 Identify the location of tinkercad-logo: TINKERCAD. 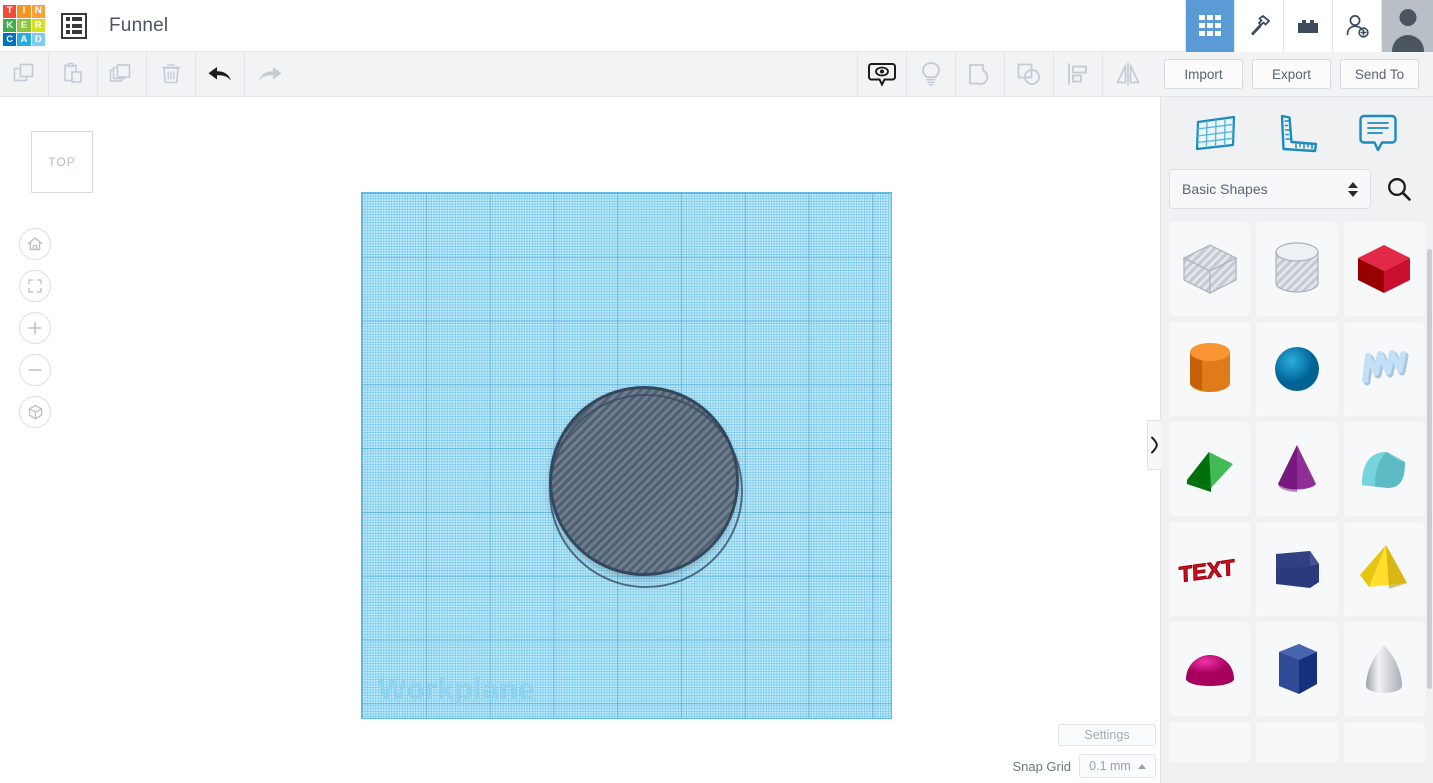
(24, 26).